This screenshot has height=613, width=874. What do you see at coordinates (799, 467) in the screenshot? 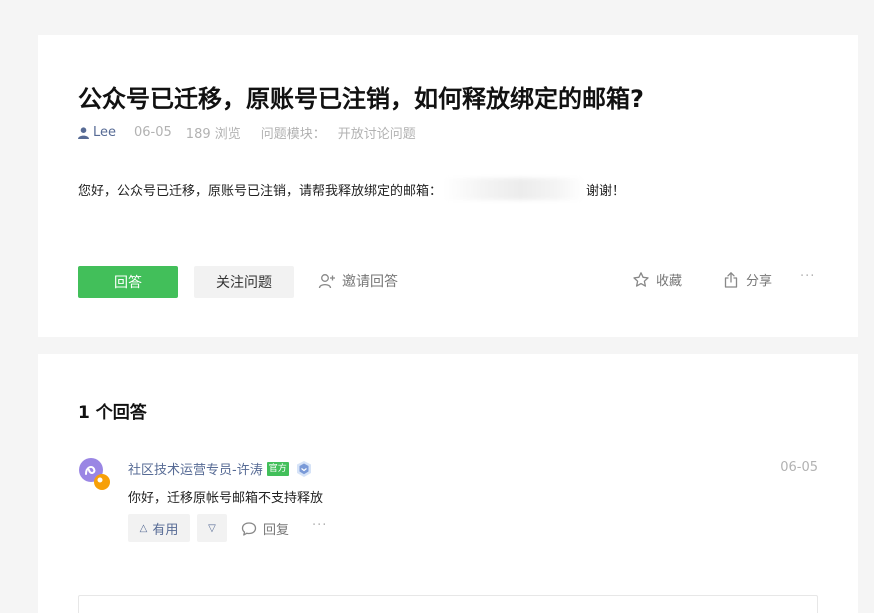
I see `answer-date: 06-05` at bounding box center [799, 467].